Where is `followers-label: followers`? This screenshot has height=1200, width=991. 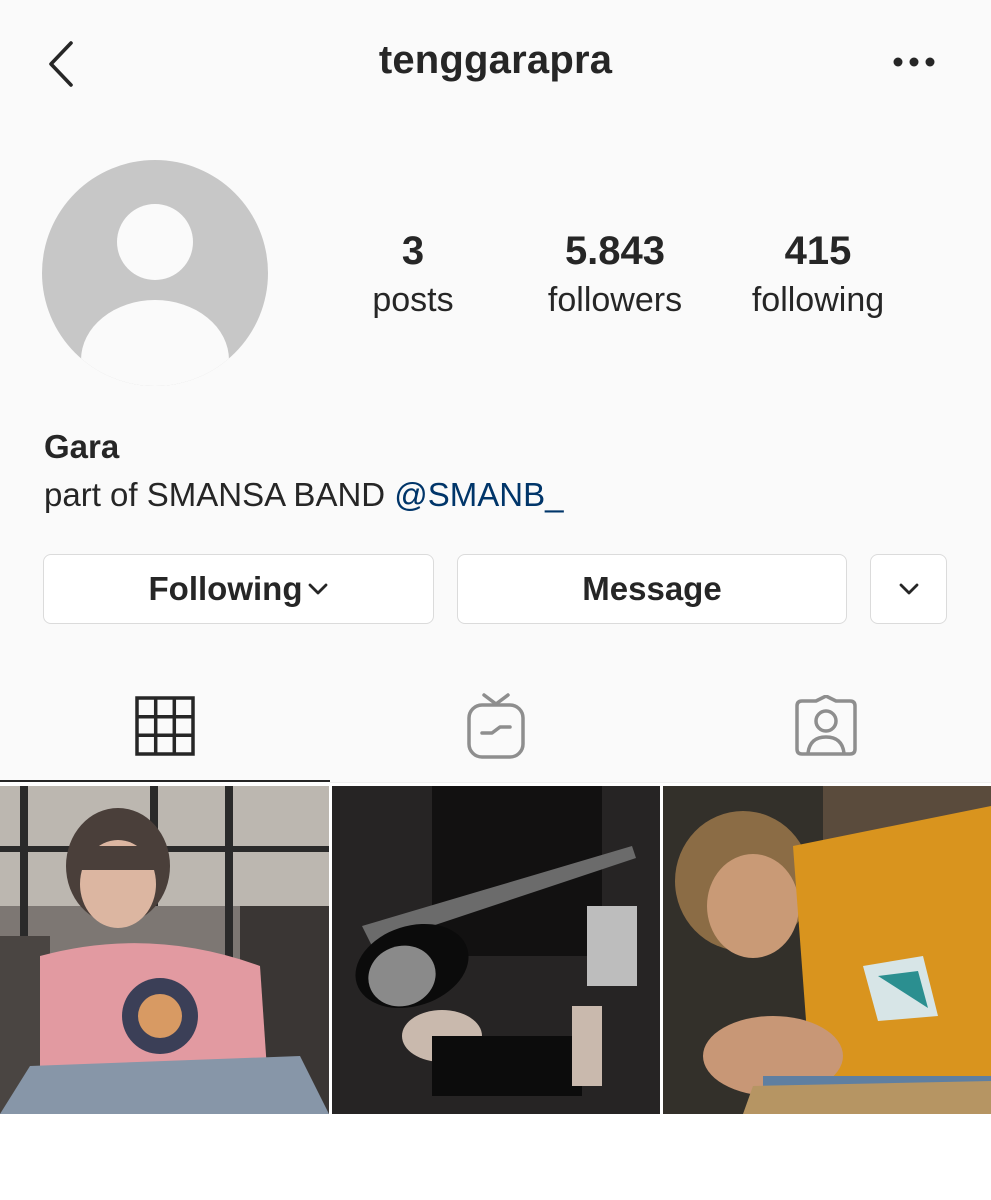 followers-label: followers is located at coordinates (615, 300).